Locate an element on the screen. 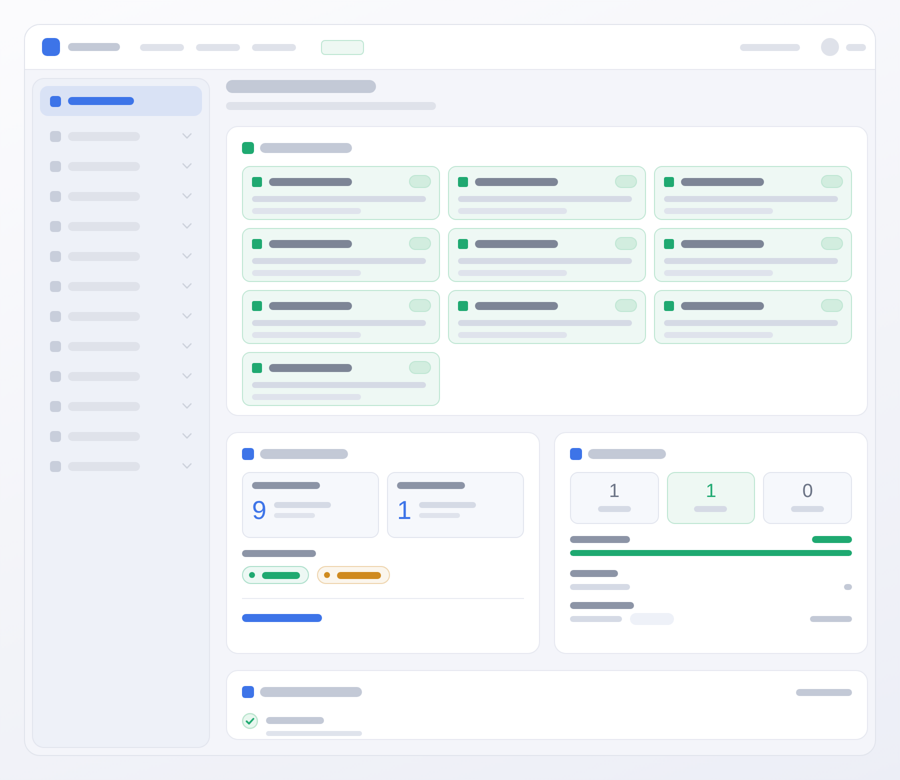 The image size is (900, 780). logo-icon is located at coordinates (51, 47).